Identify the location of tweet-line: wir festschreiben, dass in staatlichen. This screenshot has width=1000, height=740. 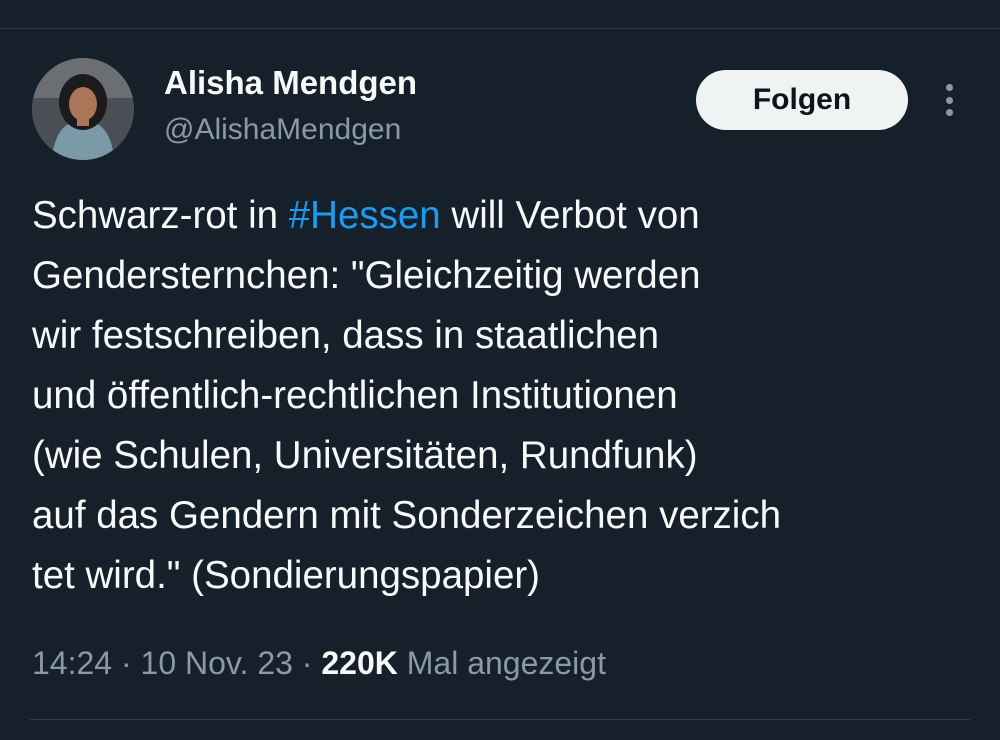
(345, 335).